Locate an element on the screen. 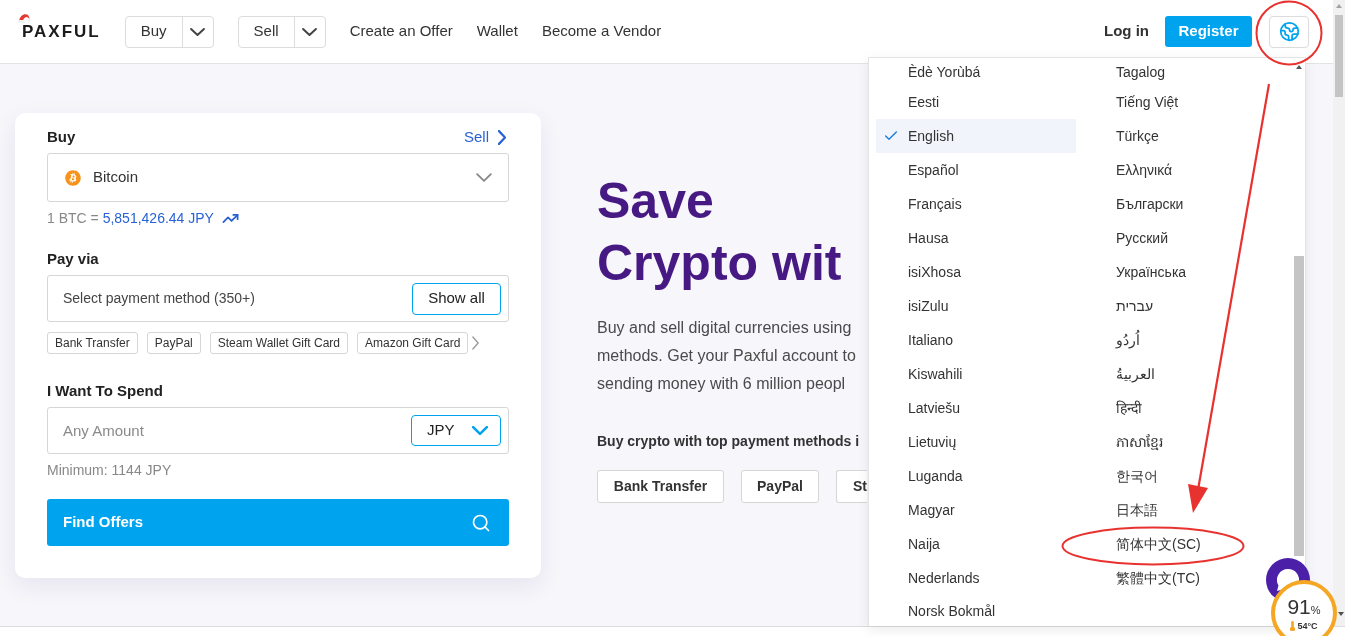 The width and height of the screenshot is (1345, 636). globe-icon is located at coordinates (1289, 31).